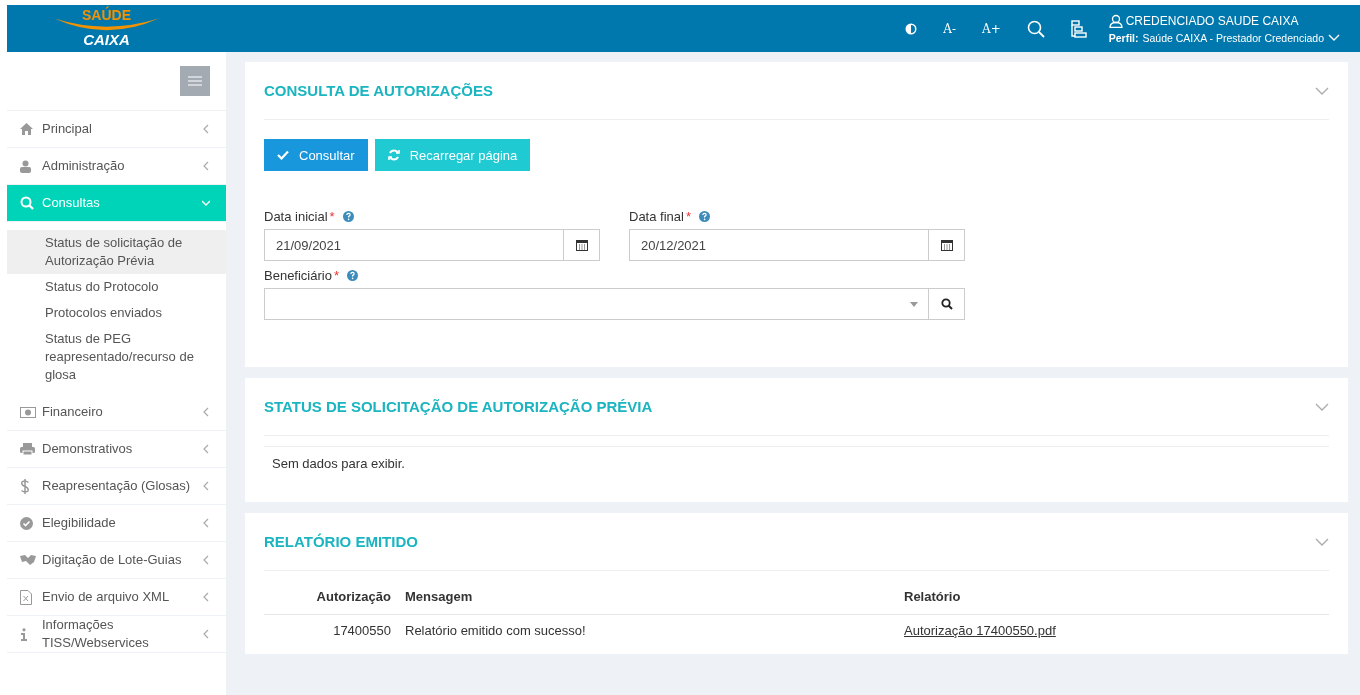 The image size is (1360, 695). I want to click on field-label: Data inicial, so click(296, 216).